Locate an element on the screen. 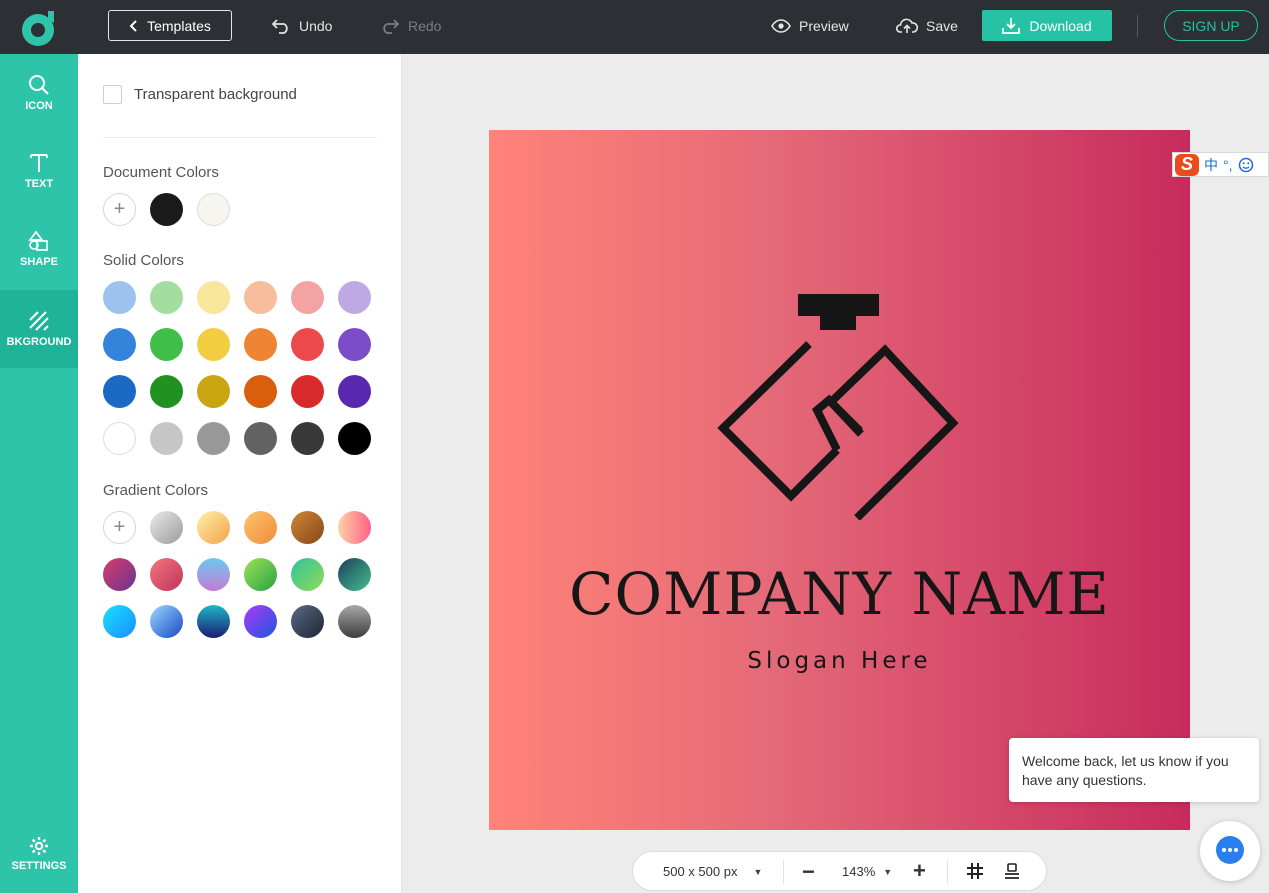 The height and width of the screenshot is (893, 1269). redo-label: Redo is located at coordinates (425, 26).